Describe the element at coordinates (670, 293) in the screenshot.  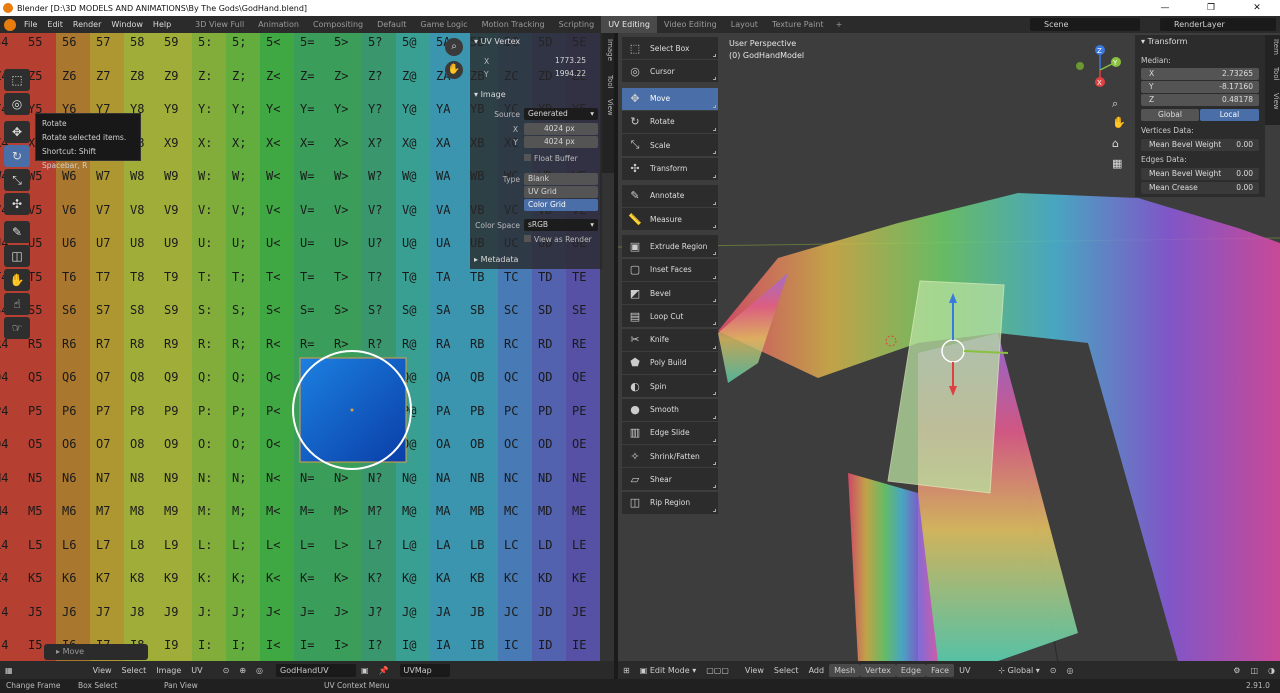
I see `bevel-tool-button: ◩ Bevel` at that location.